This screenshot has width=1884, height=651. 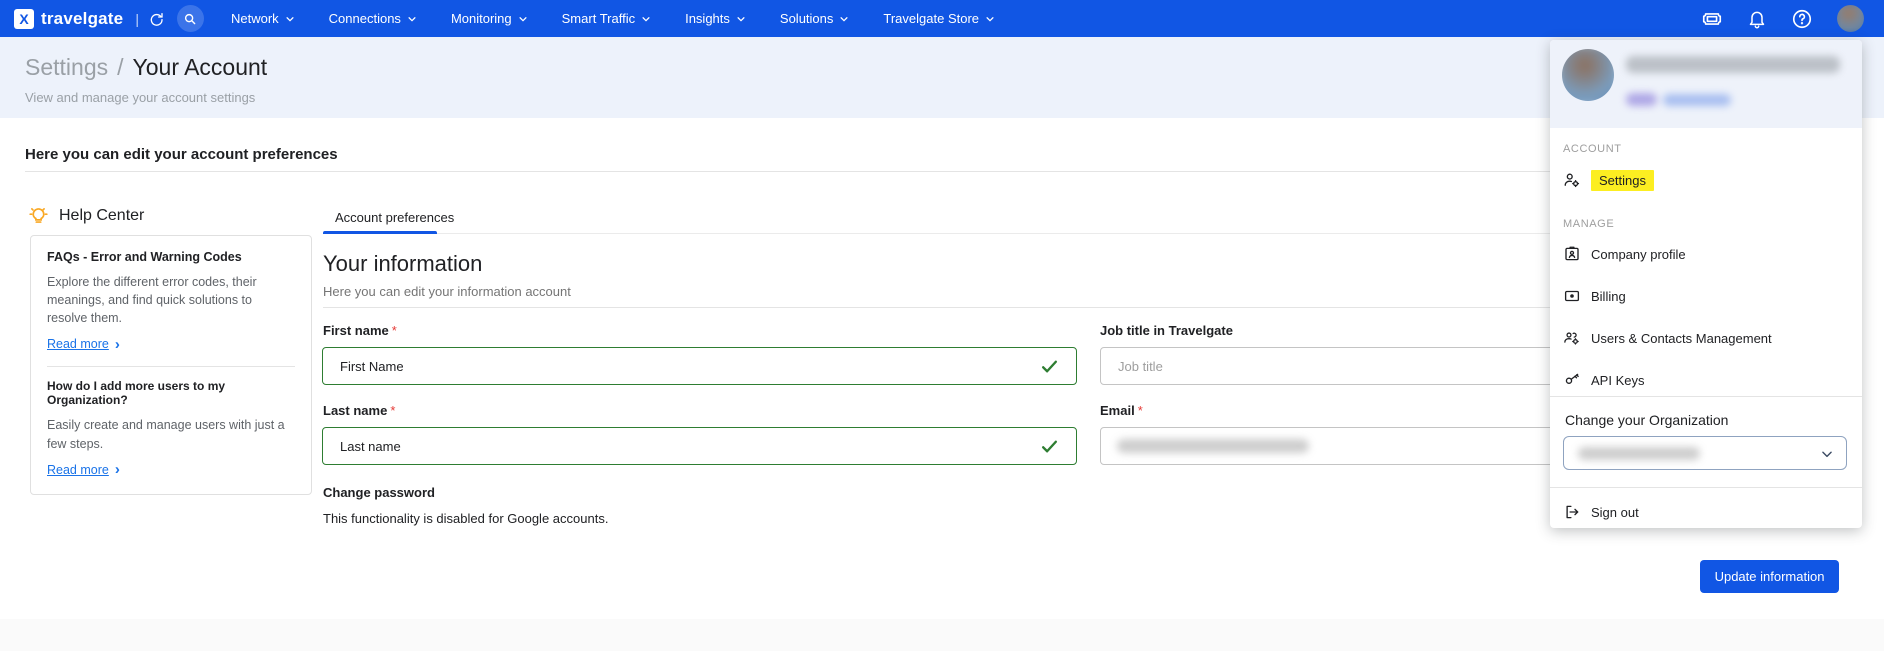 What do you see at coordinates (1121, 410) in the screenshot?
I see `email-label: Email *` at bounding box center [1121, 410].